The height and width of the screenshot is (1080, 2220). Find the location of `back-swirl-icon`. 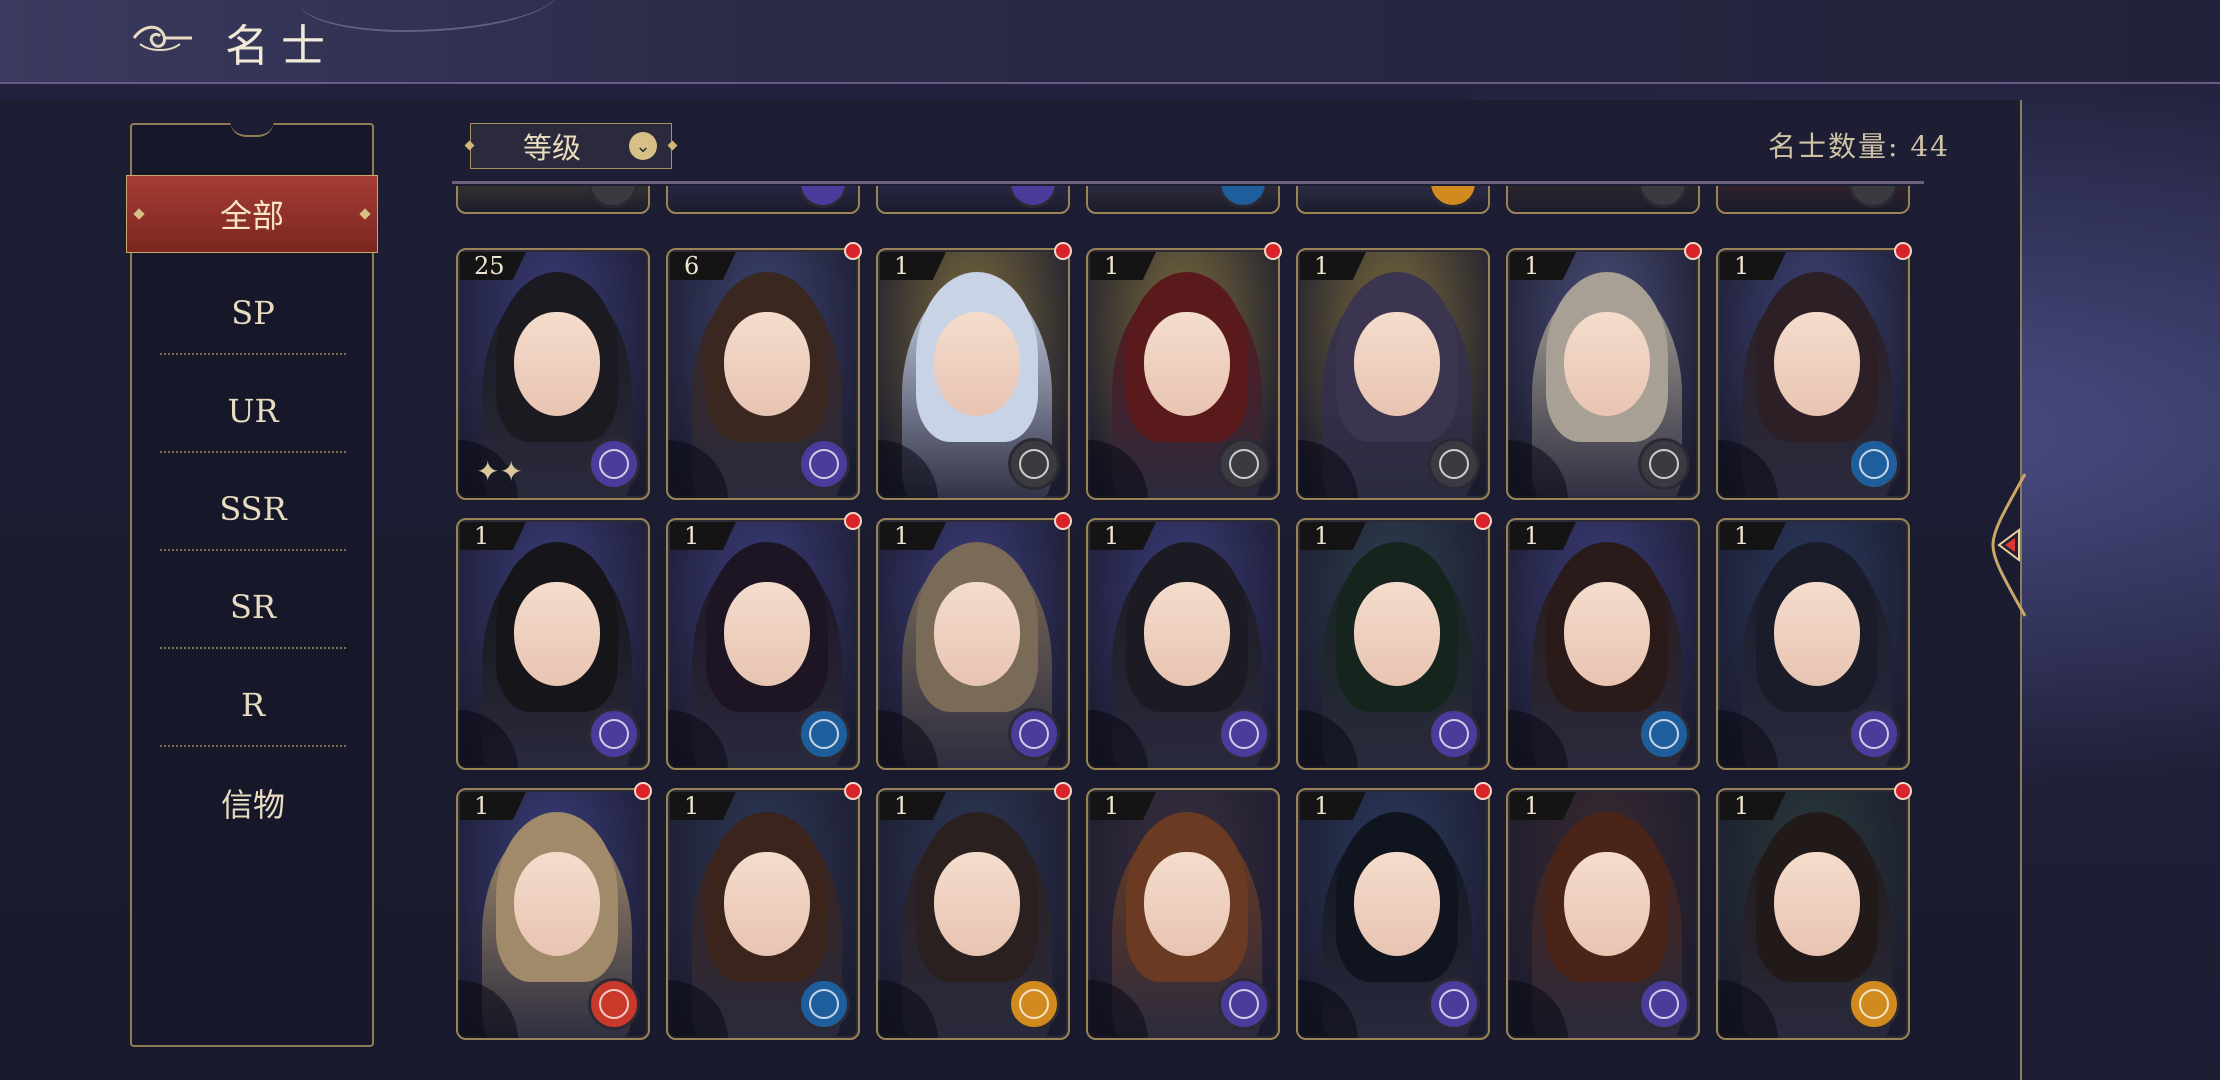

back-swirl-icon is located at coordinates (163, 38).